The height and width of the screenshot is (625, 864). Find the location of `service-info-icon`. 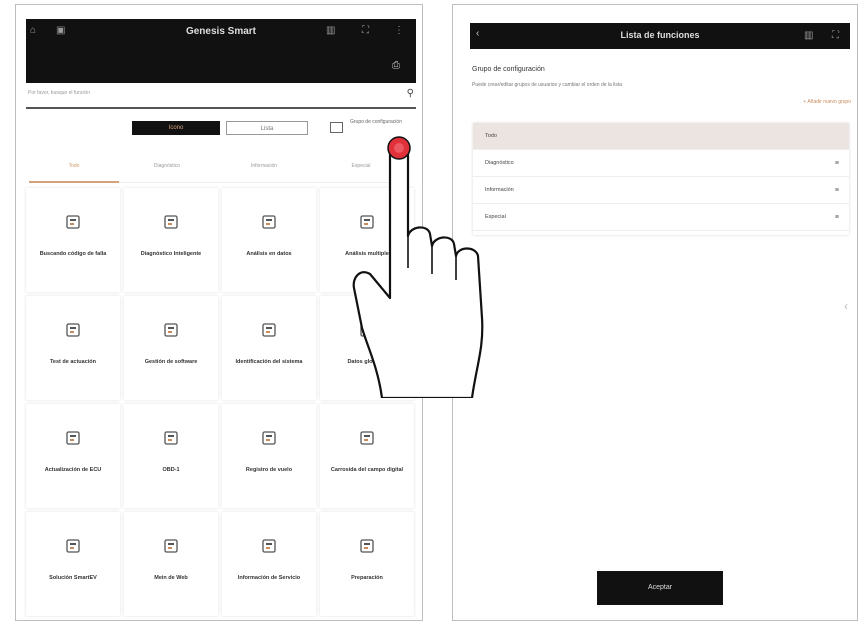

service-info-icon is located at coordinates (269, 546).